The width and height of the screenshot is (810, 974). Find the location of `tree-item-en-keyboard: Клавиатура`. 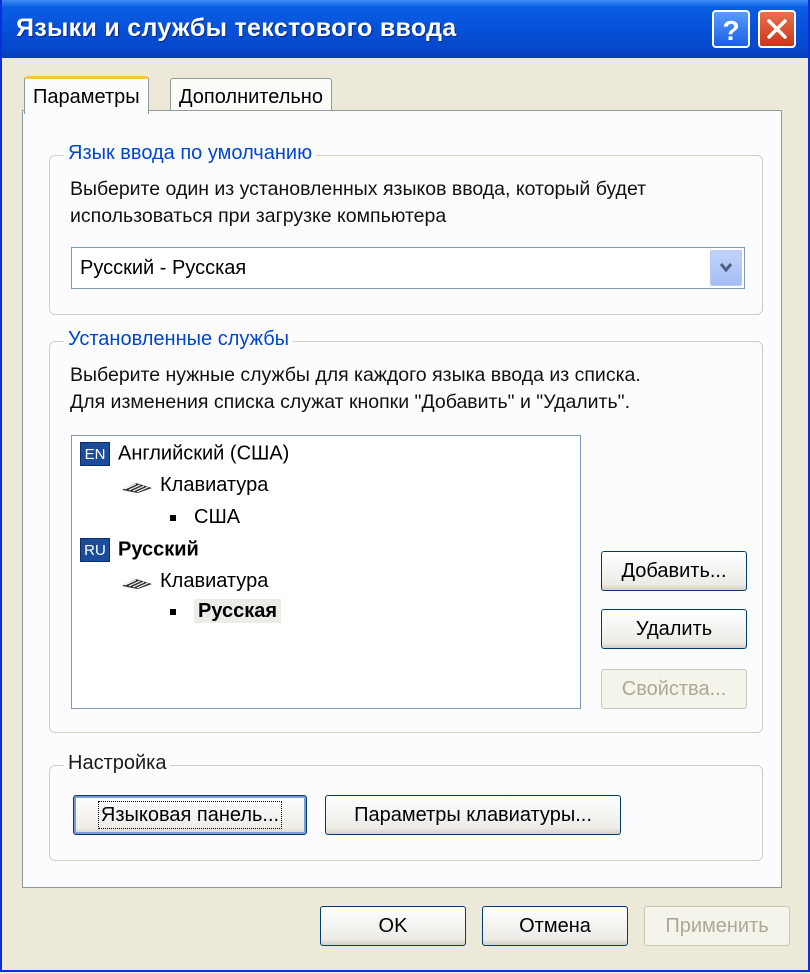

tree-item-en-keyboard: Клавиатура is located at coordinates (194, 485).